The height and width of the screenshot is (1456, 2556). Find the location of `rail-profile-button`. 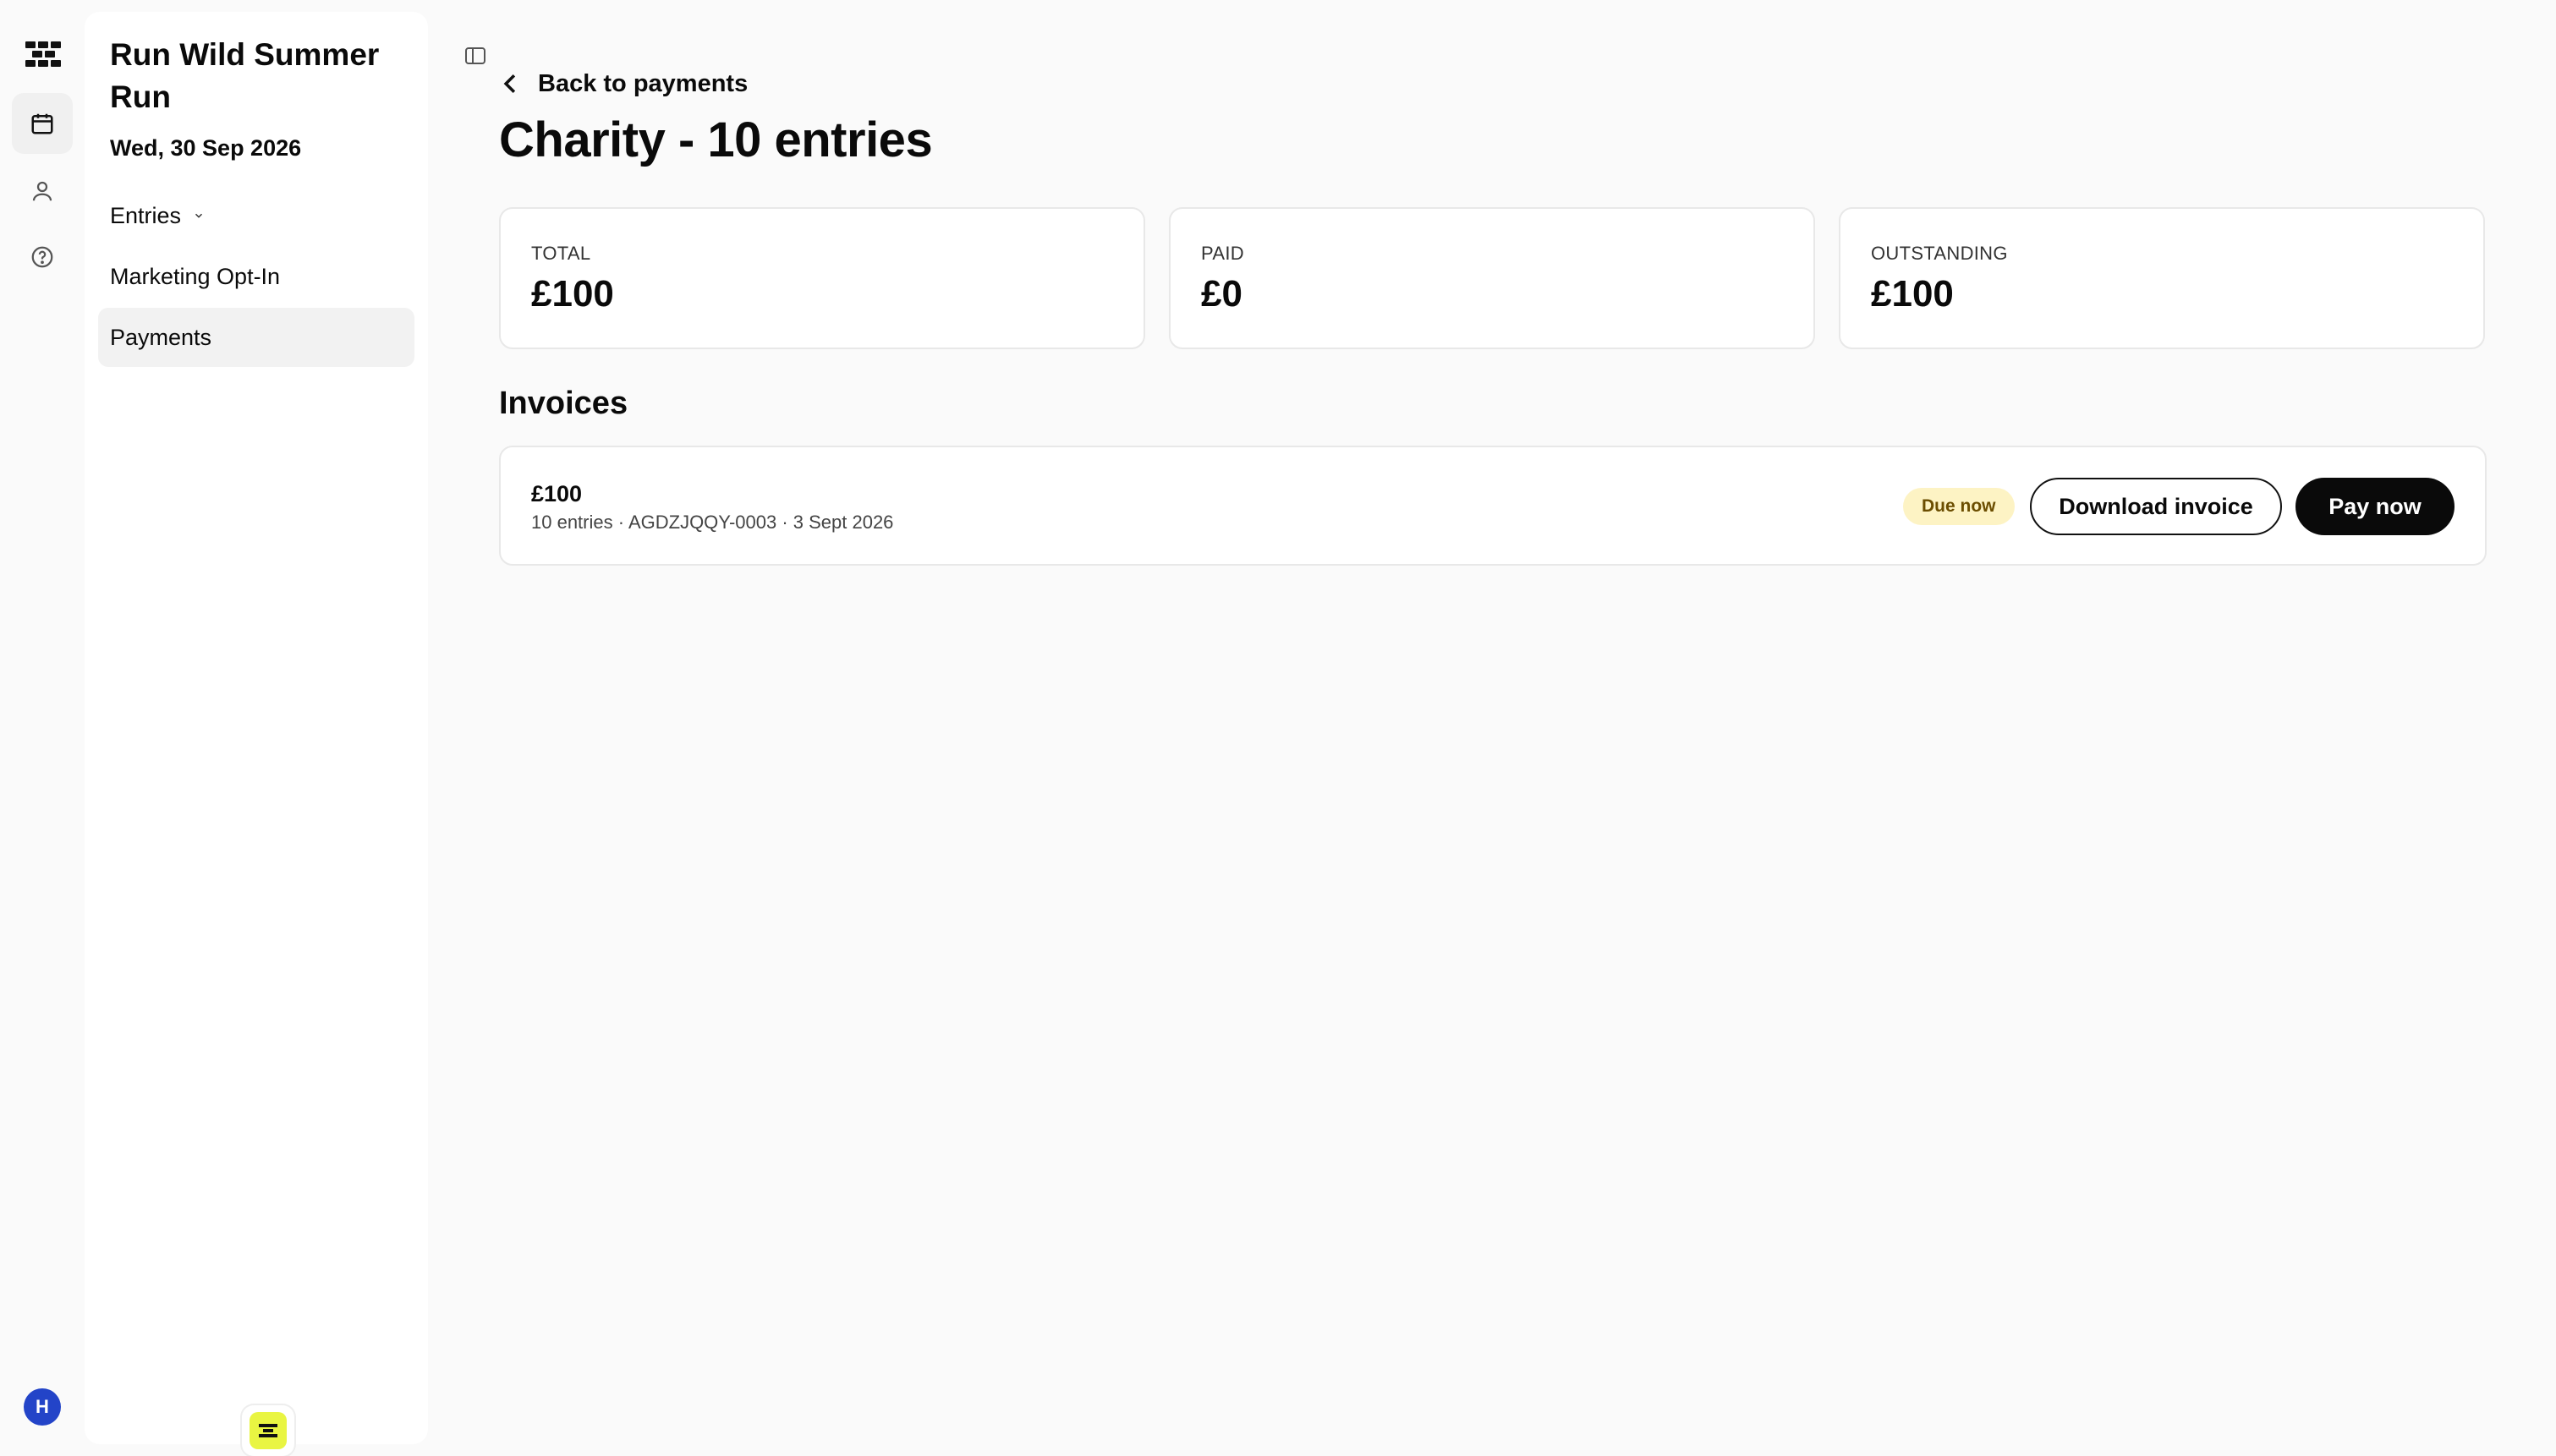

rail-profile-button is located at coordinates (42, 192).